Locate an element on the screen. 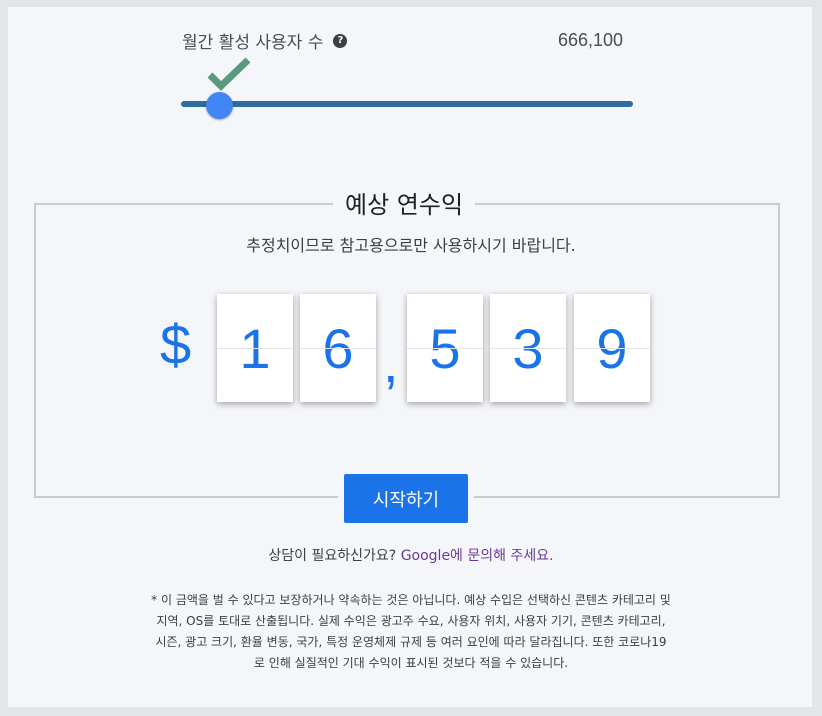 The height and width of the screenshot is (716, 822). slider-label-text: 월간 활성 사용자 수 is located at coordinates (253, 43).